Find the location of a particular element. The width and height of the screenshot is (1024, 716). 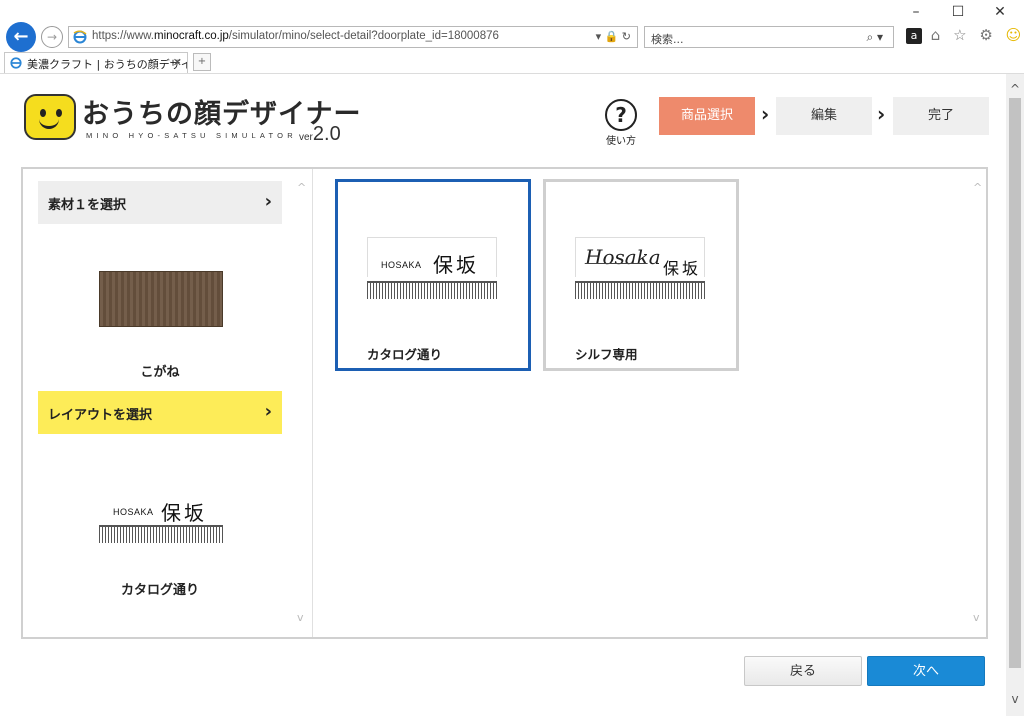

scroll-down-icon: v is located at coordinates (1015, 699).